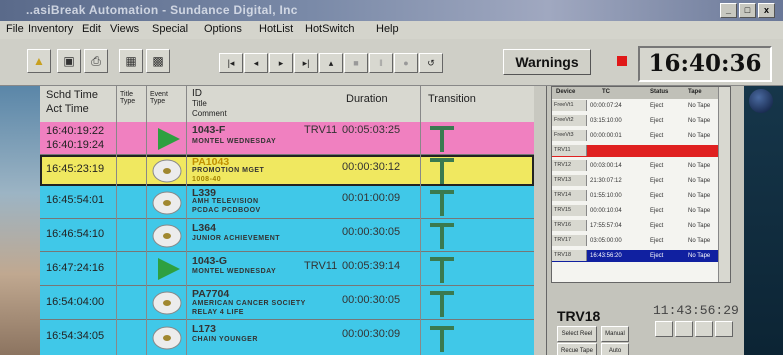 This screenshot has width=783, height=355. Describe the element at coordinates (234, 141) in the screenshot. I see `row-title: MONTEL WEDNESDAY` at that location.